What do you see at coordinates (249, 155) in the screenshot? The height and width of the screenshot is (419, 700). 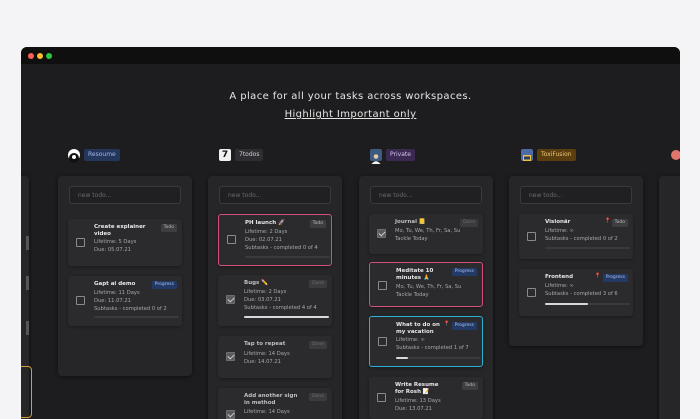 I see `workspace-label: 7todos` at bounding box center [249, 155].